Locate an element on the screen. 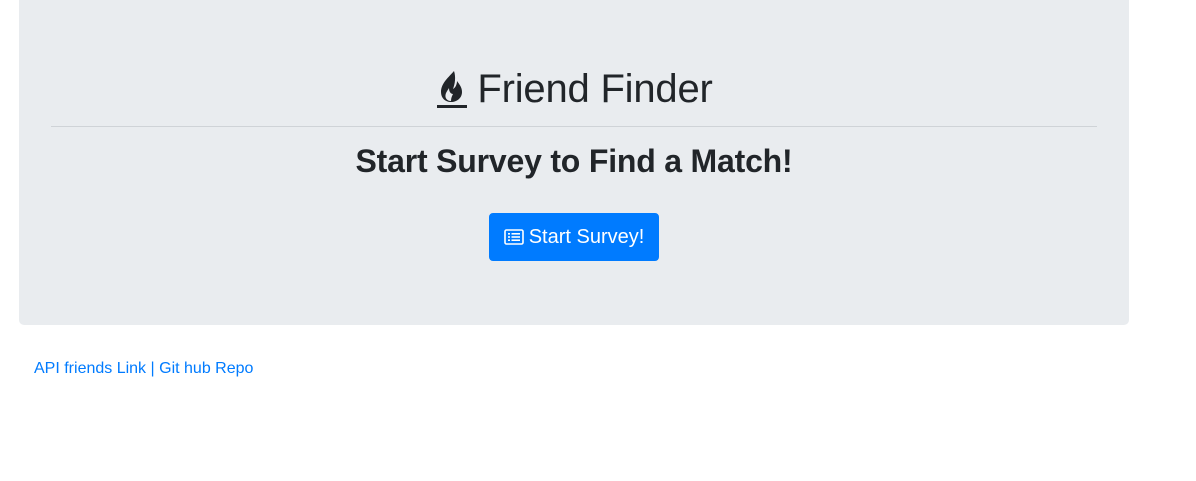 Image resolution: width=1196 pixels, height=481 pixels. fire-icon is located at coordinates (452, 89).